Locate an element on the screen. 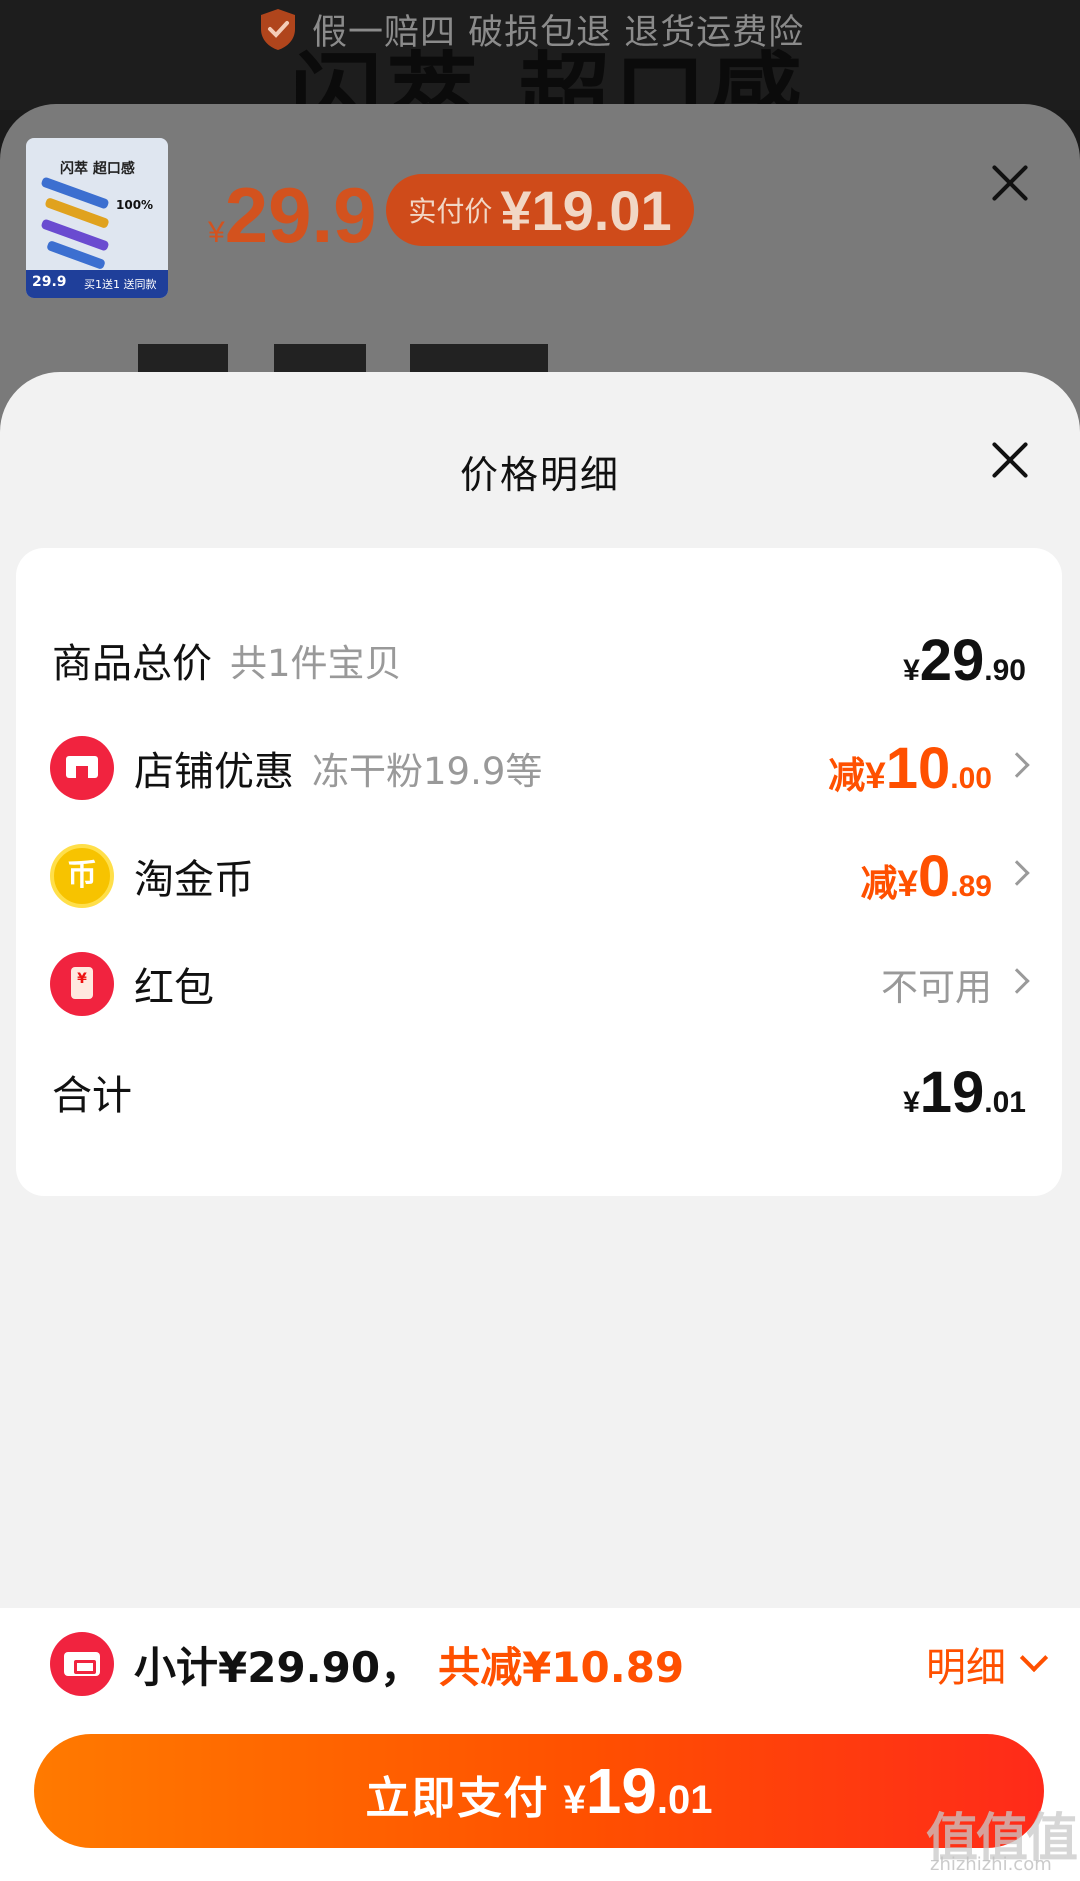  coupon-icon is located at coordinates (82, 1664).